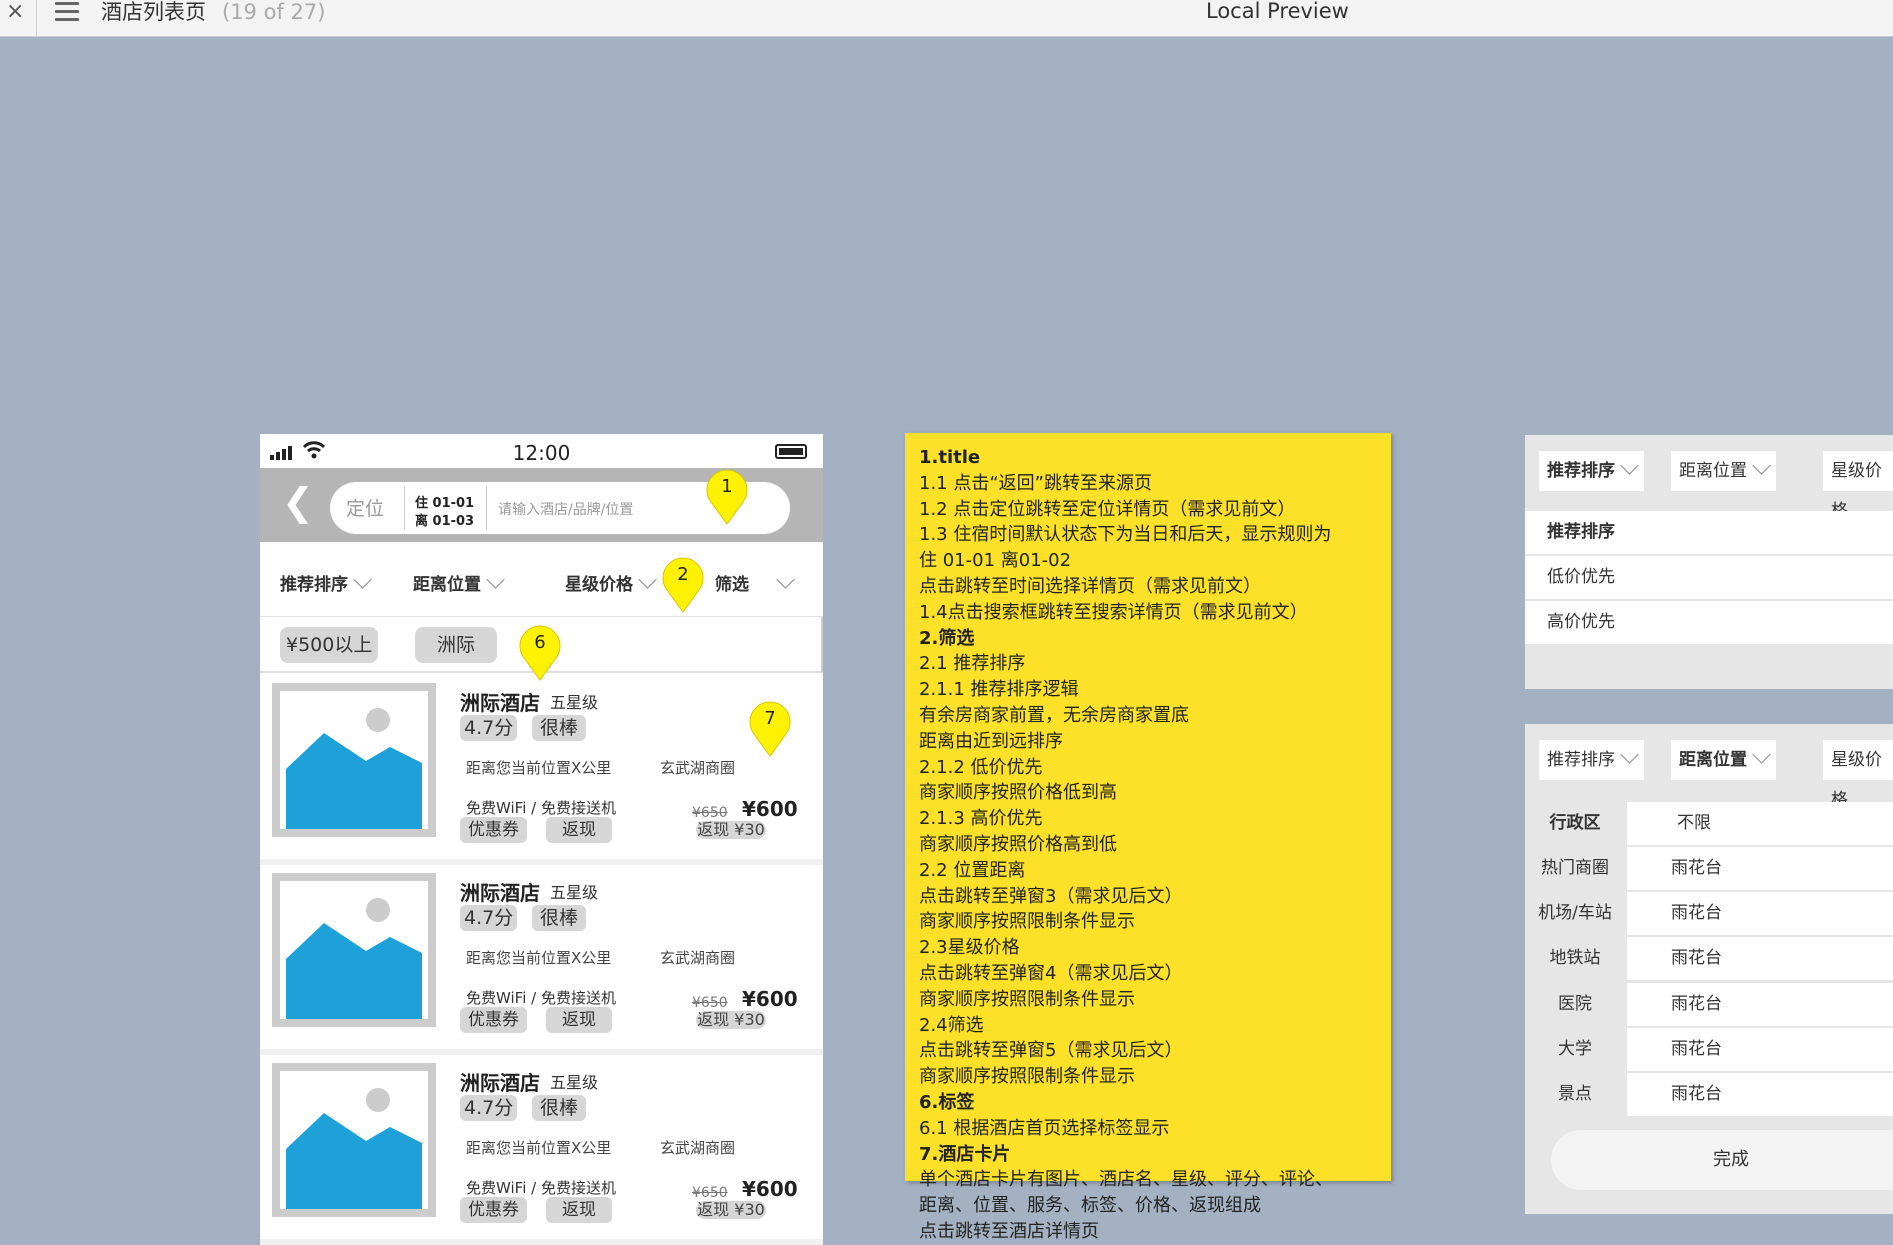  I want to click on location-category: 热门商圈, so click(1575, 868).